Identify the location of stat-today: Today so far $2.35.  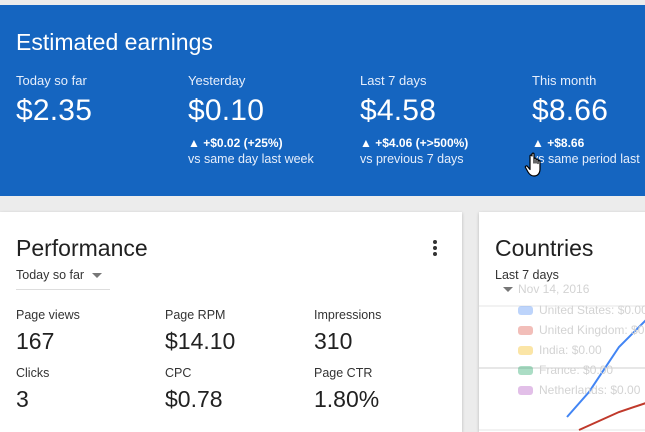
(54, 100).